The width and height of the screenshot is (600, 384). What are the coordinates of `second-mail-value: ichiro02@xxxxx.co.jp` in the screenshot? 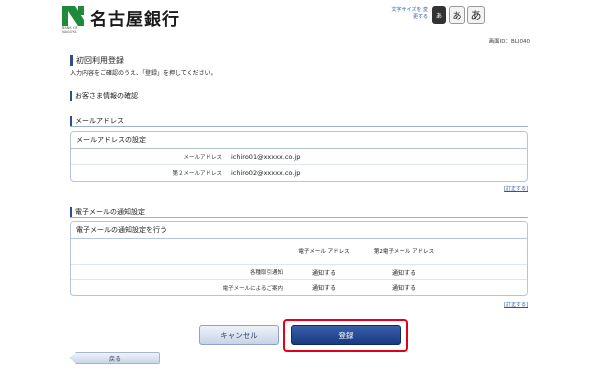 It's located at (266, 173).